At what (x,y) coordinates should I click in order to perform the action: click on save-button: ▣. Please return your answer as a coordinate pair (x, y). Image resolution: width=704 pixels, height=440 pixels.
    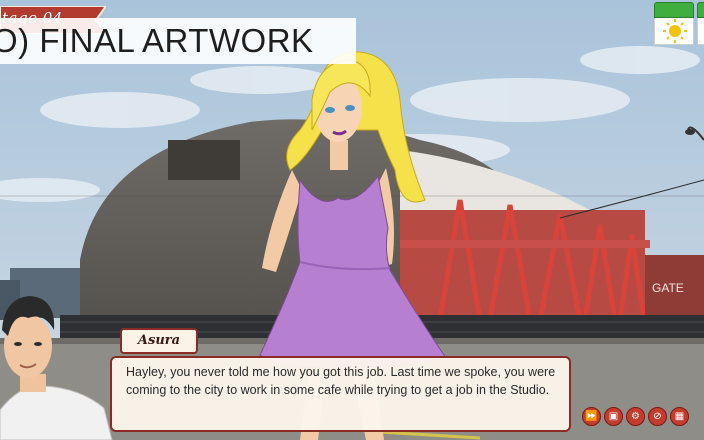
    Looking at the image, I should click on (613, 416).